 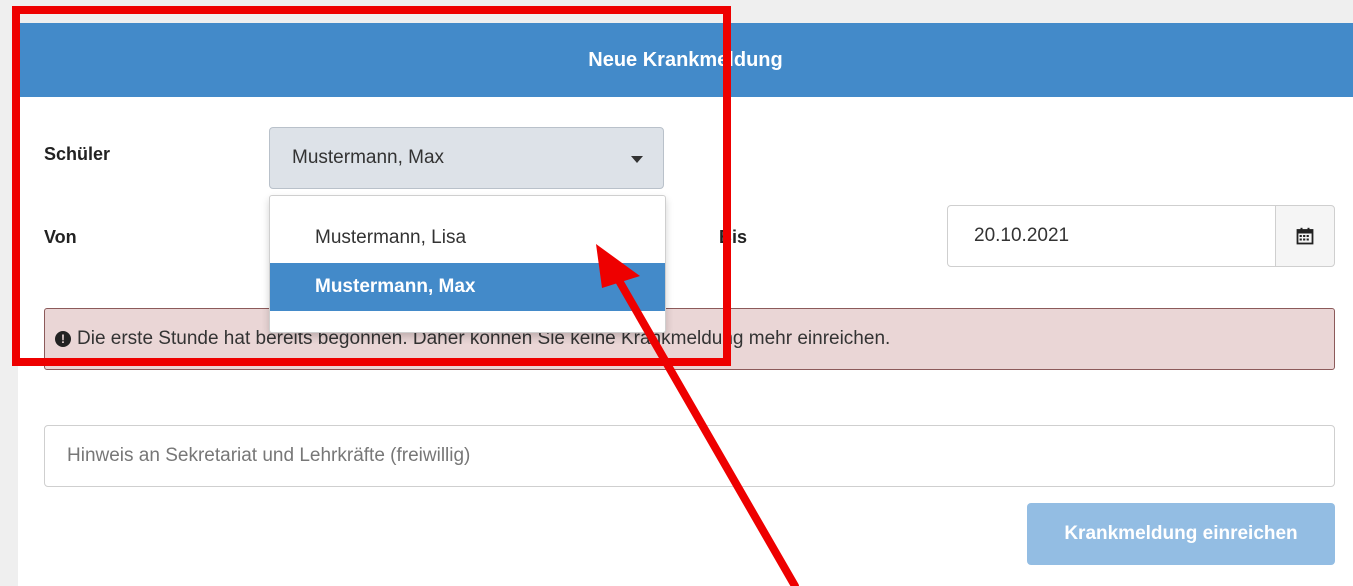 What do you see at coordinates (1022, 235) in the screenshot?
I see `to-date-value: 20.10.2021` at bounding box center [1022, 235].